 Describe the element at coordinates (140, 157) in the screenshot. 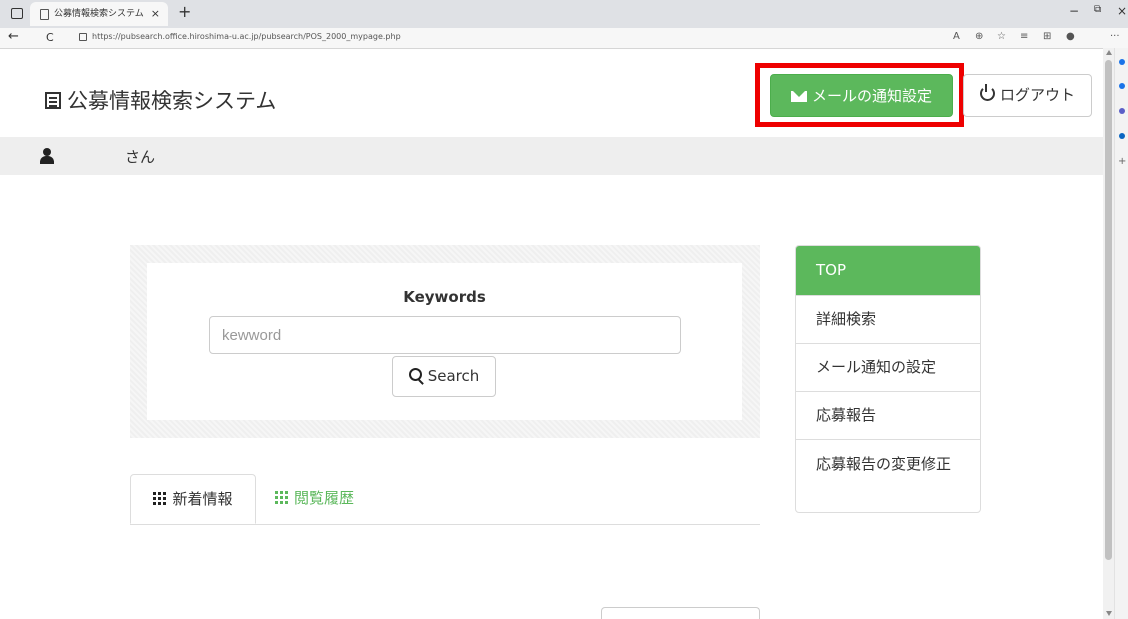

I see `user-greeting: さん` at that location.